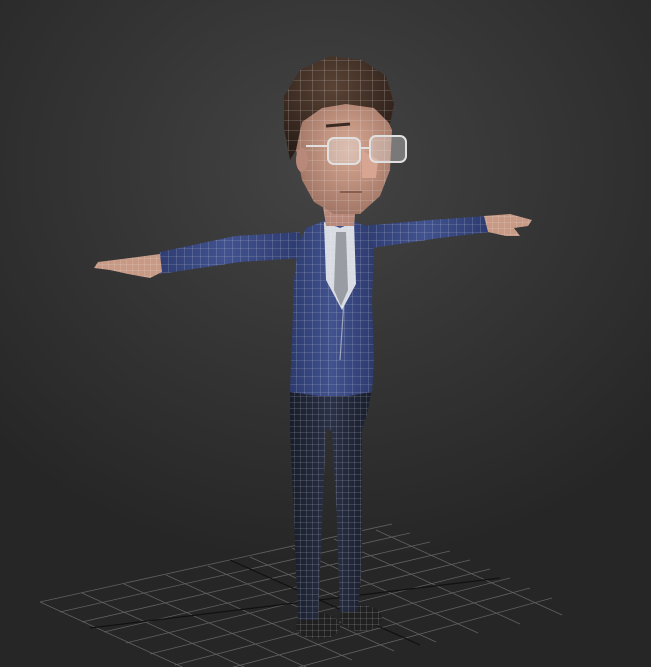  I want to click on right-hand, so click(508, 225).